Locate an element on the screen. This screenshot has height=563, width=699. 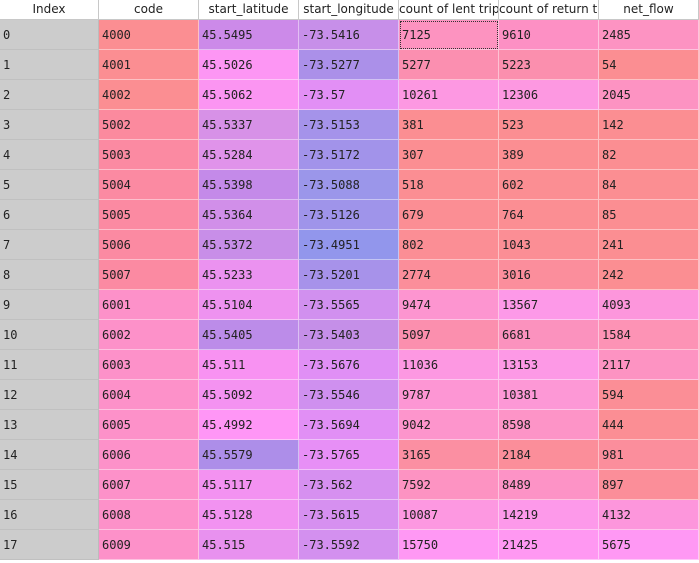
cell-code: 6005 is located at coordinates (149, 425).